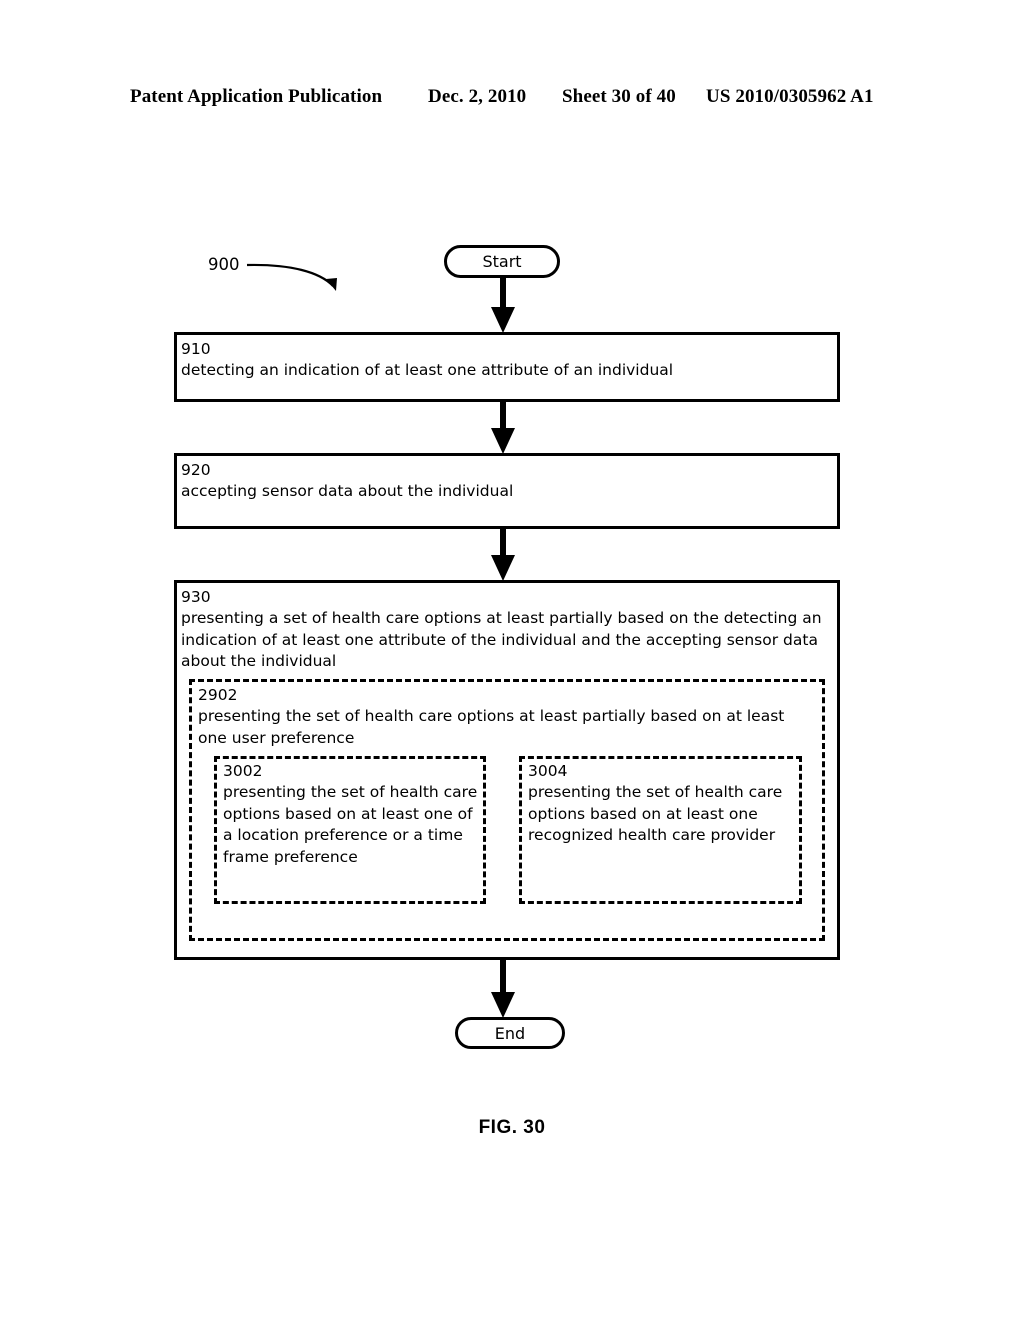 The image size is (1024, 1320). Describe the element at coordinates (196, 470) in the screenshot. I see `box-920-number: 920` at that location.